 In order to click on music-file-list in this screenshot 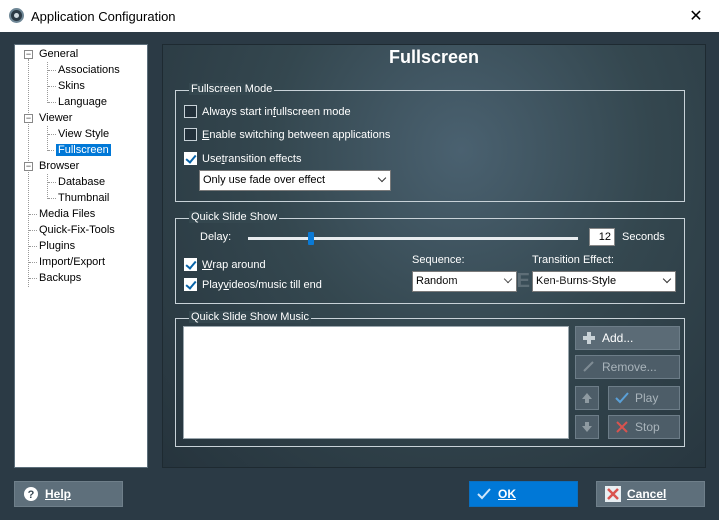, I will do `click(376, 382)`.